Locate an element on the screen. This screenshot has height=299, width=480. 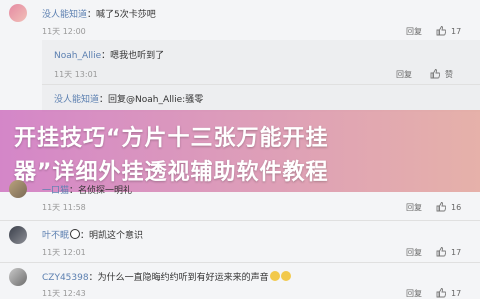
like-button: 16 is located at coordinates (448, 207).